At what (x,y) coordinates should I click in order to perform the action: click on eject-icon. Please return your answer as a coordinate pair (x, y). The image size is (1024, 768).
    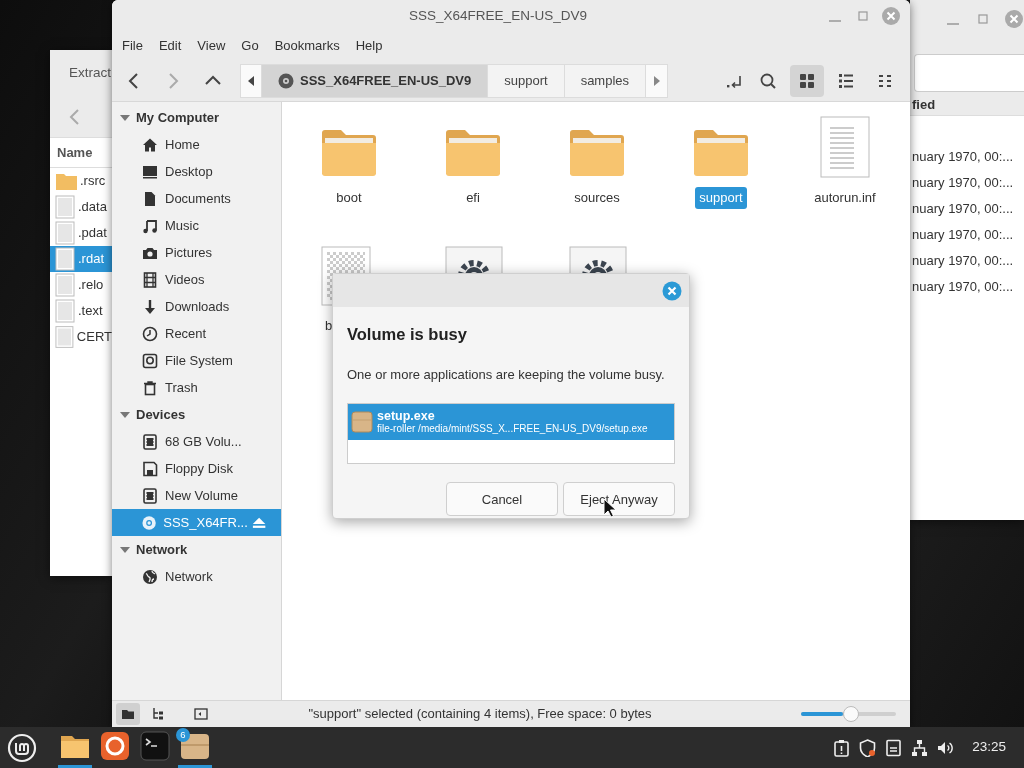
    Looking at the image, I should click on (258, 522).